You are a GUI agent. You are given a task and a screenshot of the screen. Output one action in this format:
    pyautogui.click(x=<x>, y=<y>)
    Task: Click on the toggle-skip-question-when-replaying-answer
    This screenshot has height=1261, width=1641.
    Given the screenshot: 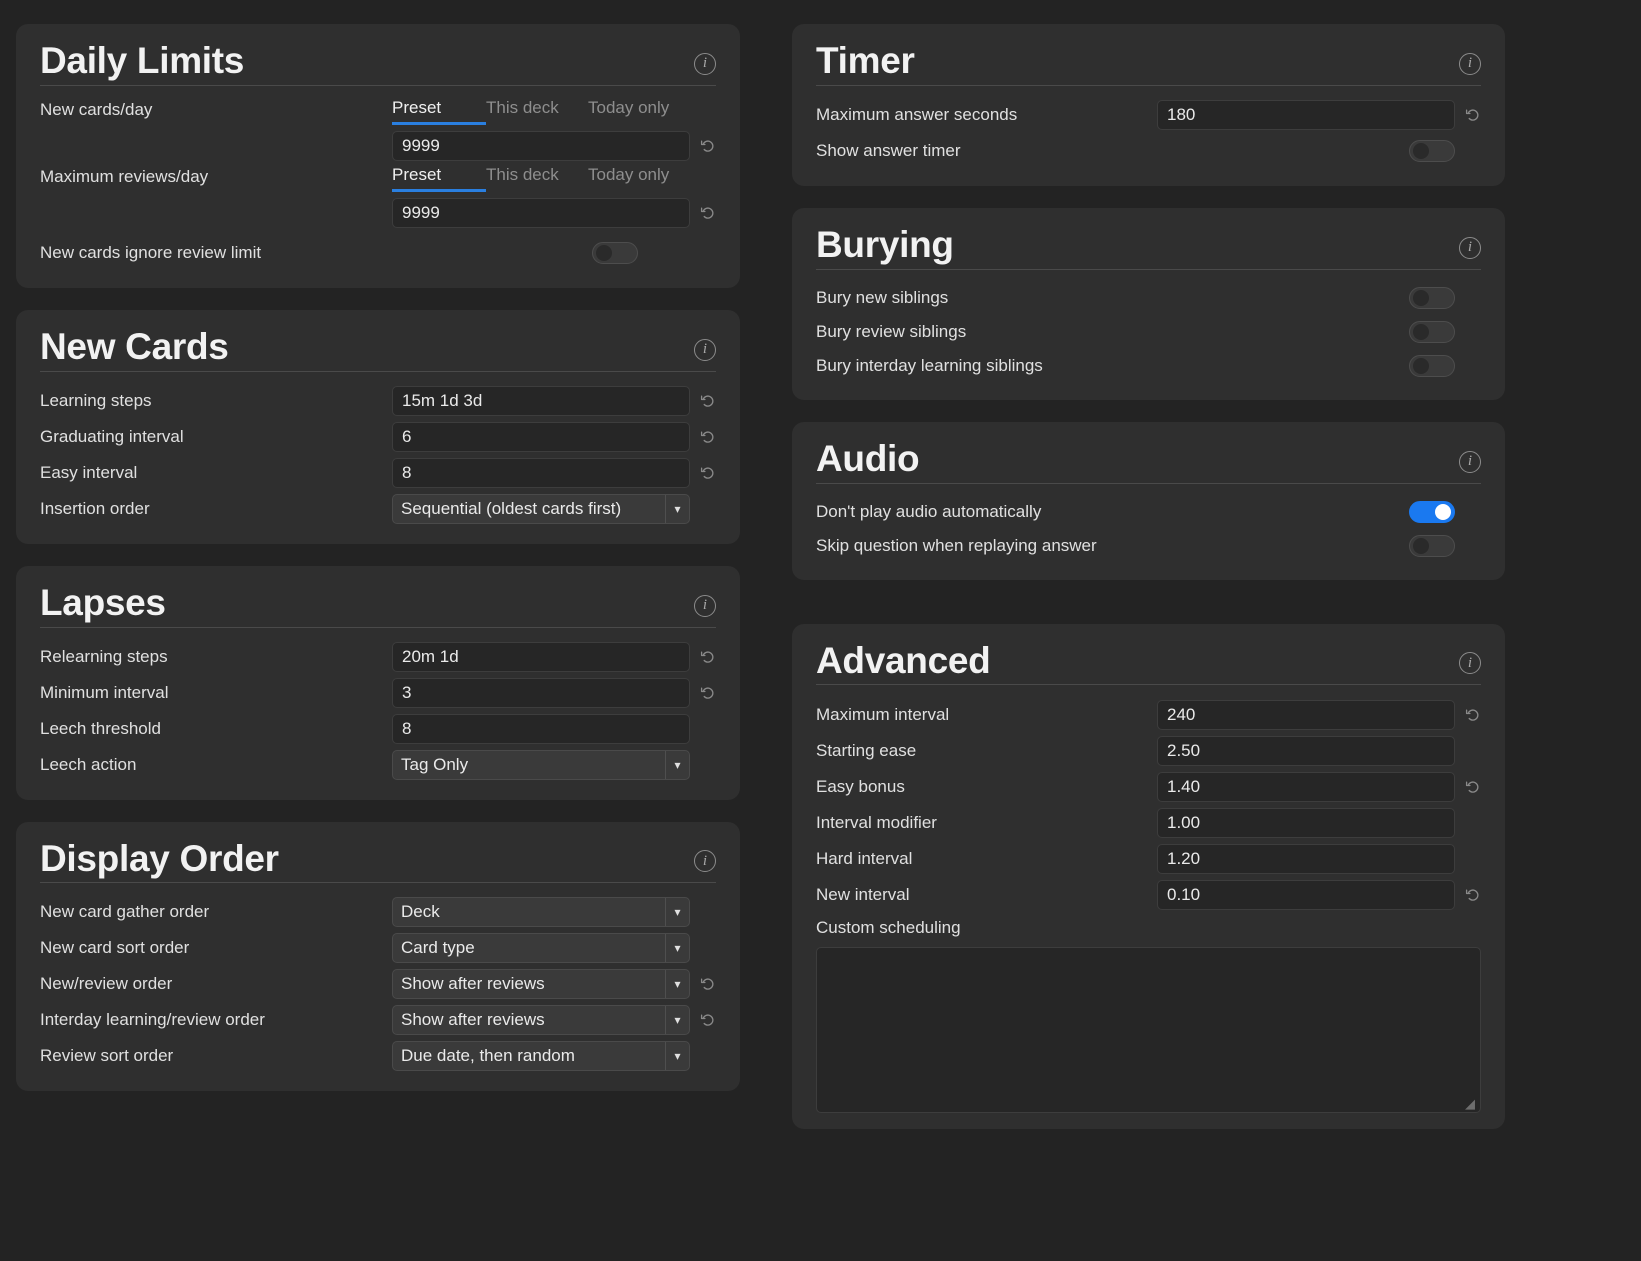 What is the action you would take?
    pyautogui.click(x=1432, y=545)
    